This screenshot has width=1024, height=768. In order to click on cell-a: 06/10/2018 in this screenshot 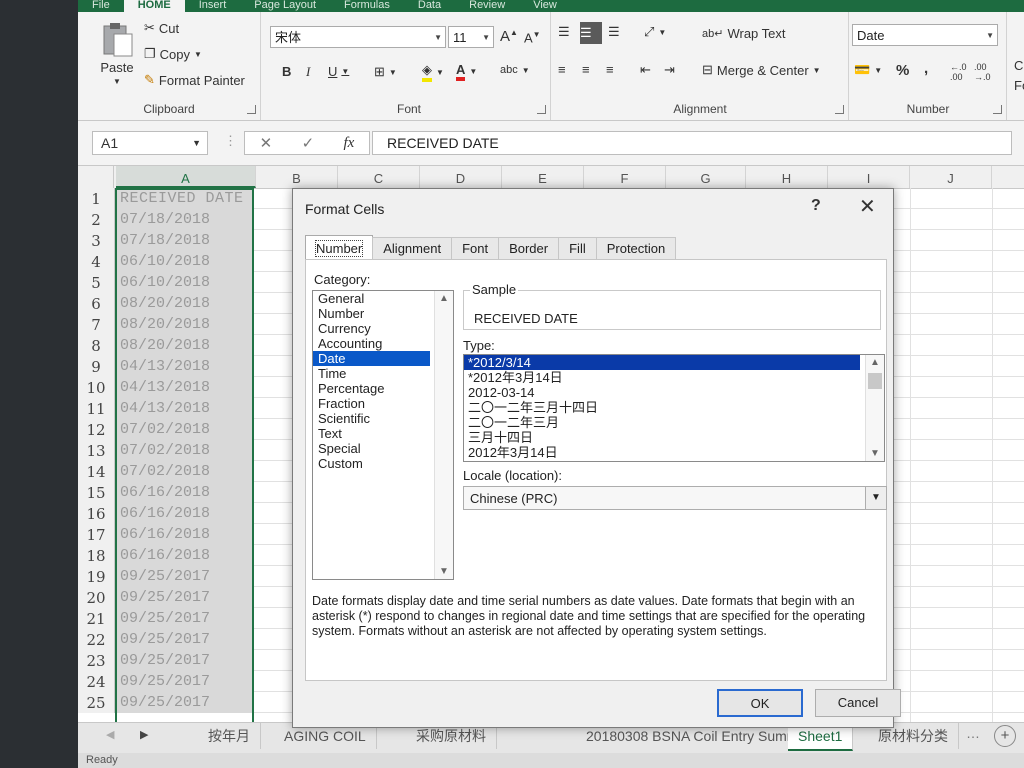, I will do `click(185, 282)`.